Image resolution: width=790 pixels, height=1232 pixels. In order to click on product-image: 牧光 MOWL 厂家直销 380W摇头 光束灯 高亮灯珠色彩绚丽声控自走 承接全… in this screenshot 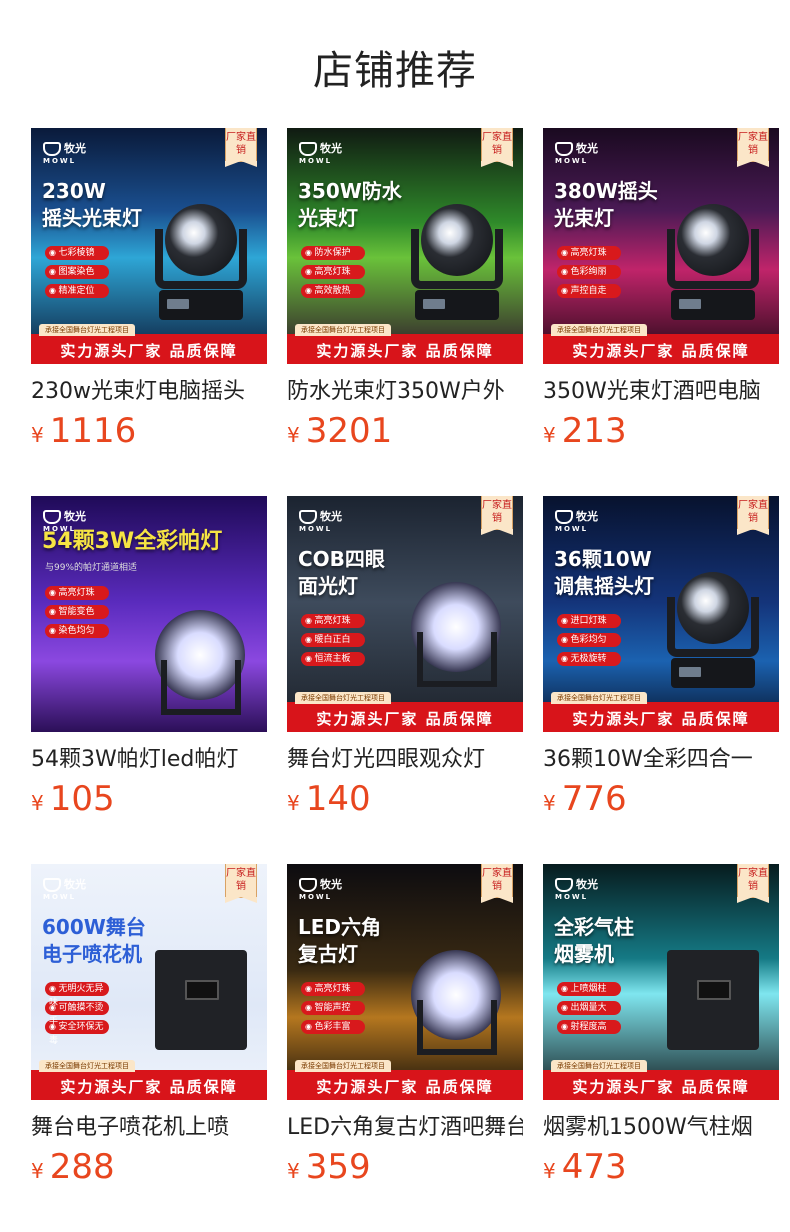, I will do `click(661, 246)`.